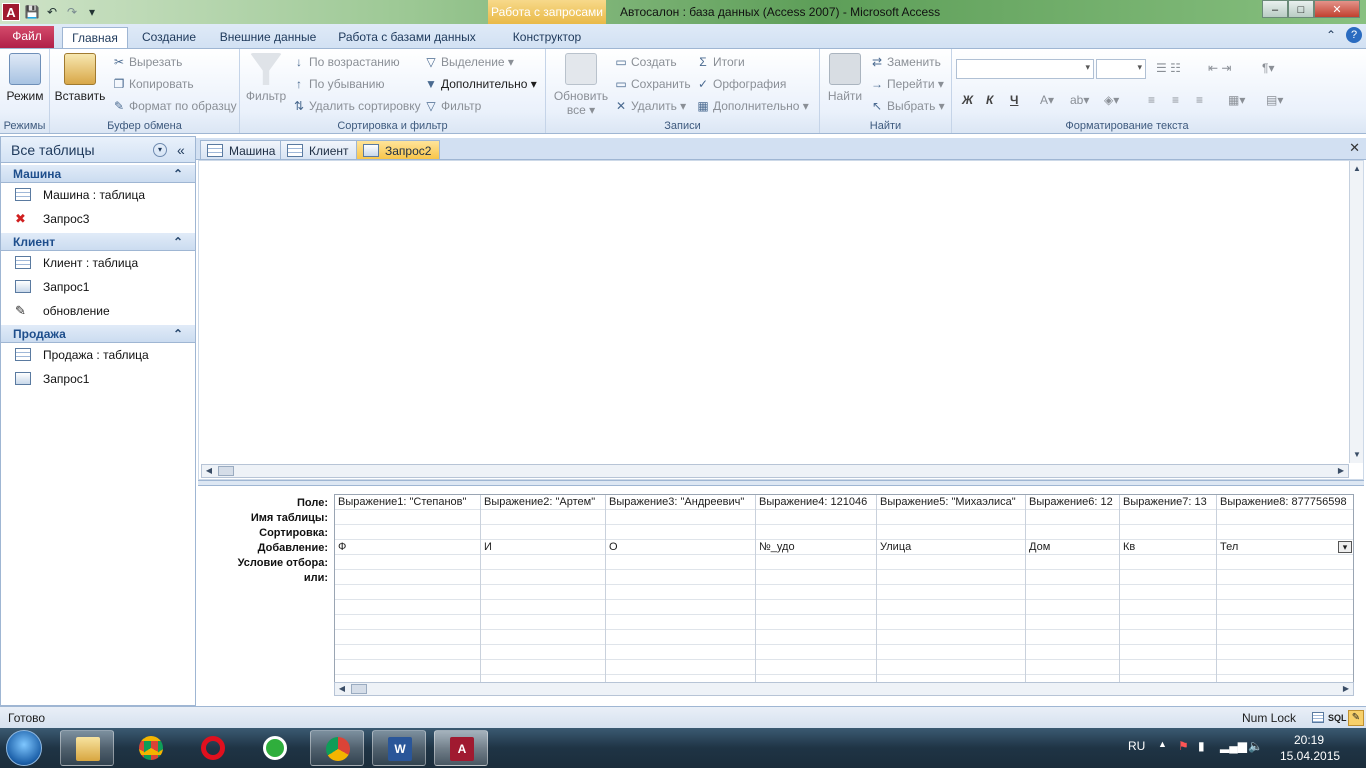 The width and height of the screenshot is (1366, 768). I want to click on underline-button: Ч, so click(1014, 100).